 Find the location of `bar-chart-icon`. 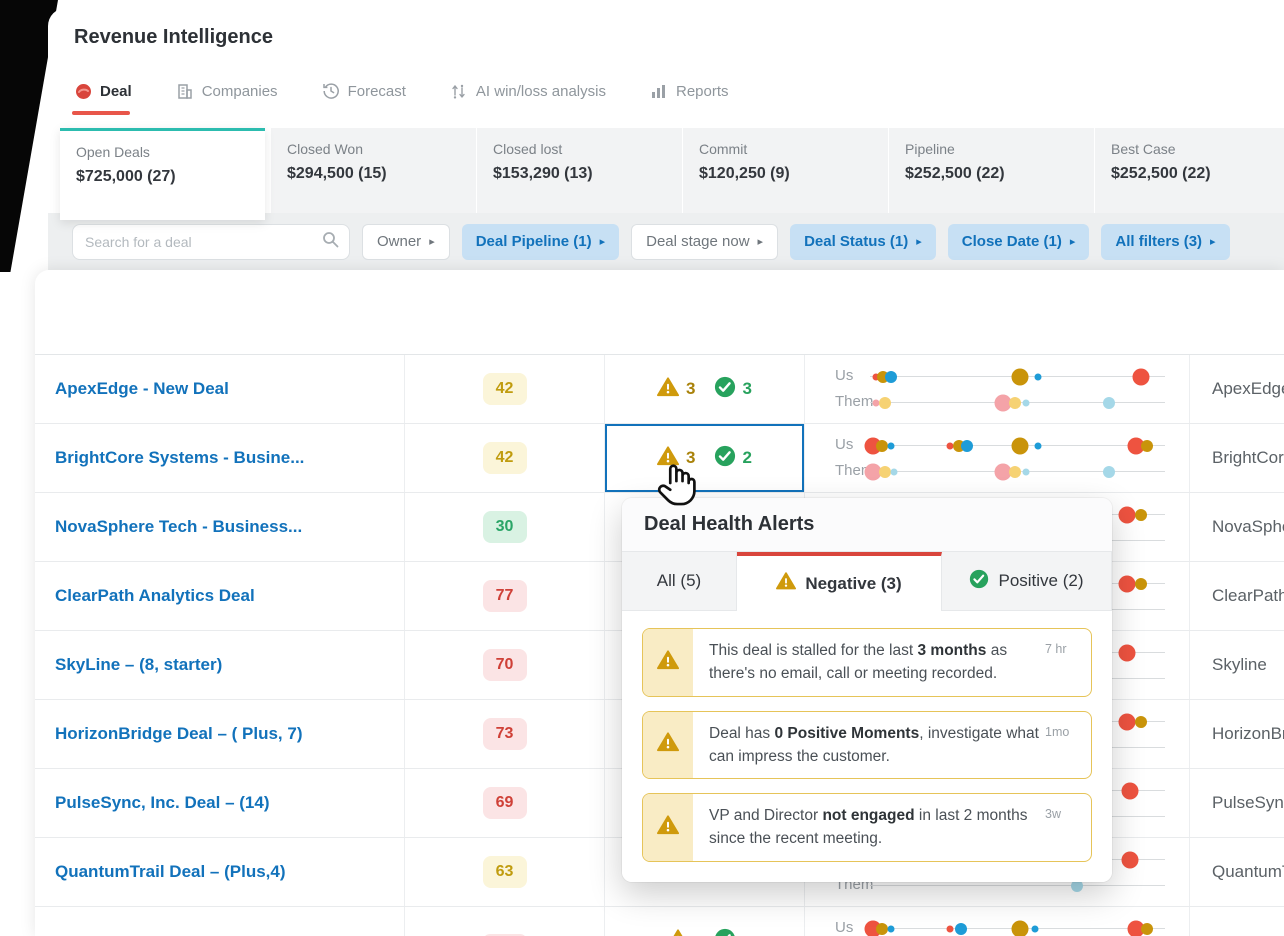

bar-chart-icon is located at coordinates (659, 91).